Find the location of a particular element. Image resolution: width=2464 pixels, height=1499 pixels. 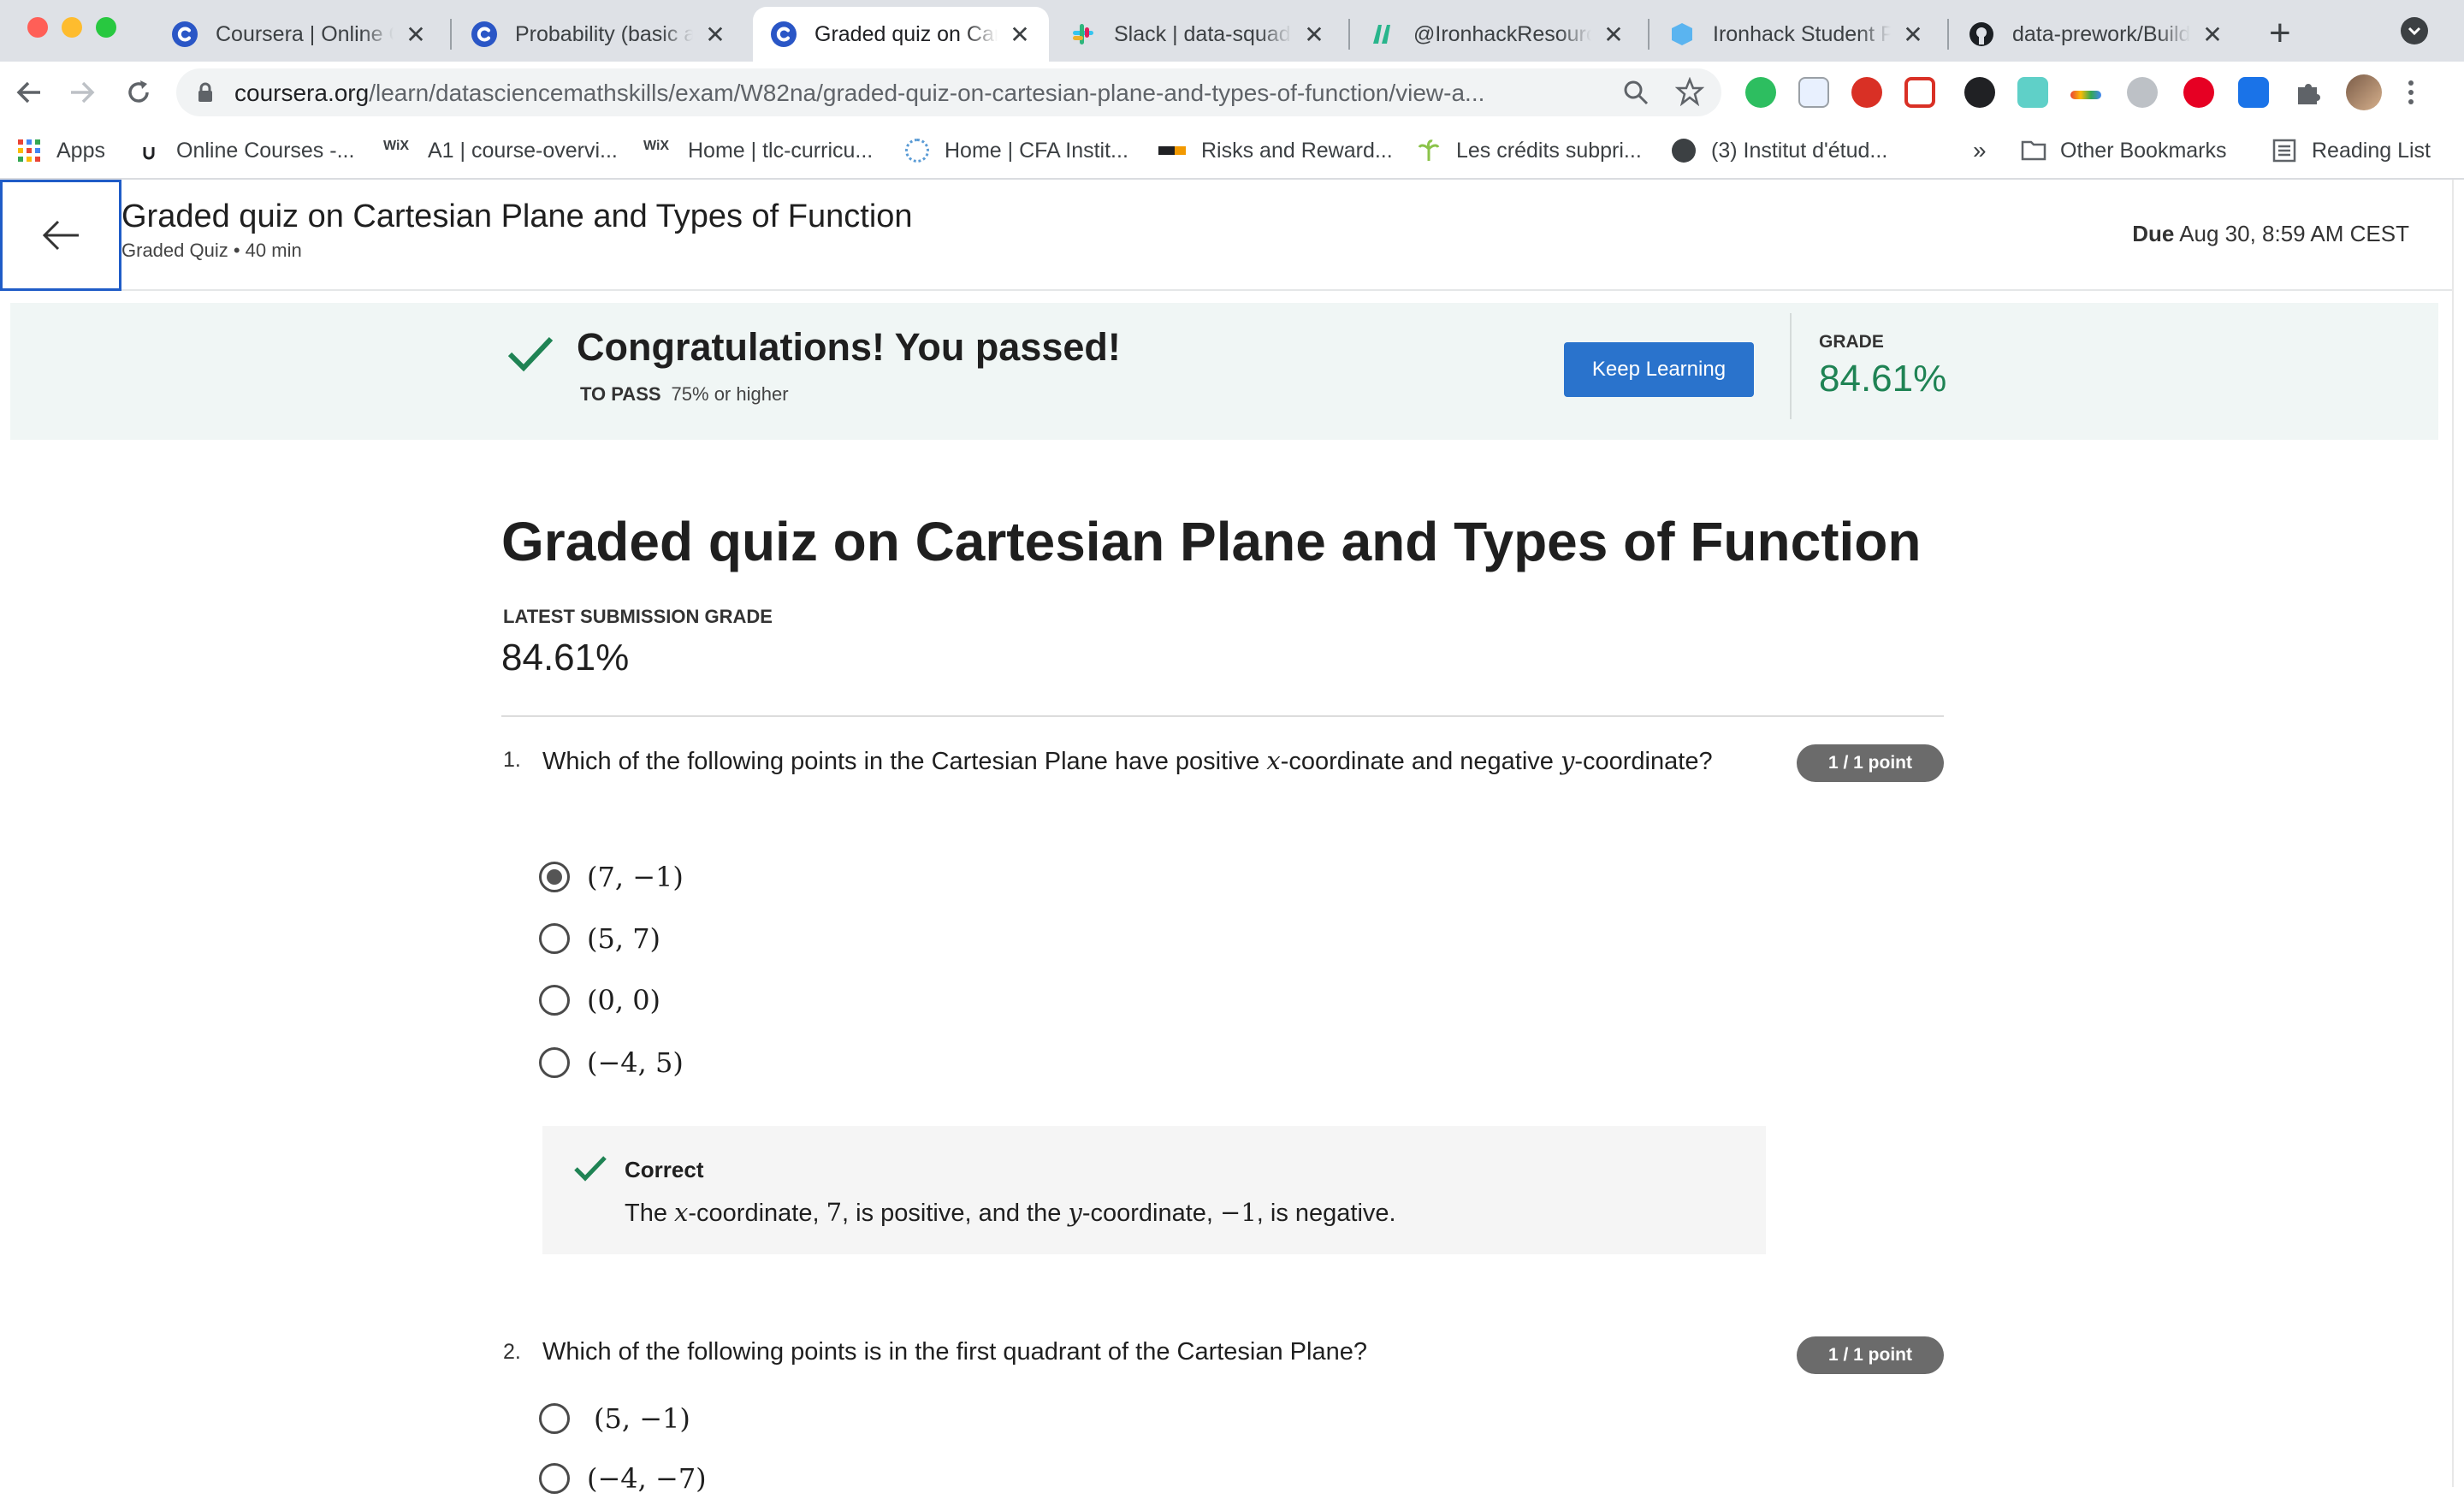

answer-option: (0, 0) is located at coordinates (599, 1000).